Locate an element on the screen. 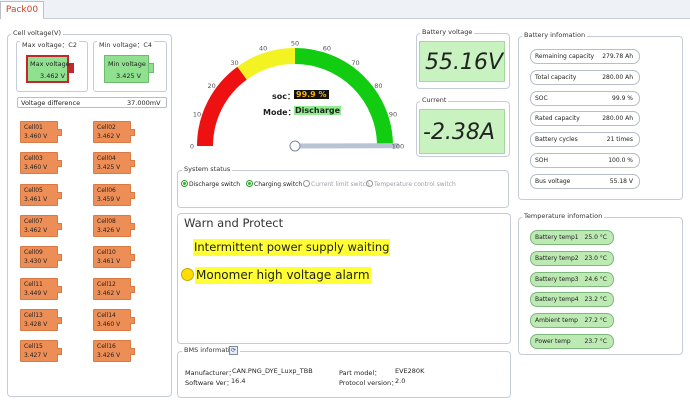 The width and height of the screenshot is (690, 403). gauge-green-arc is located at coordinates (343, 97).